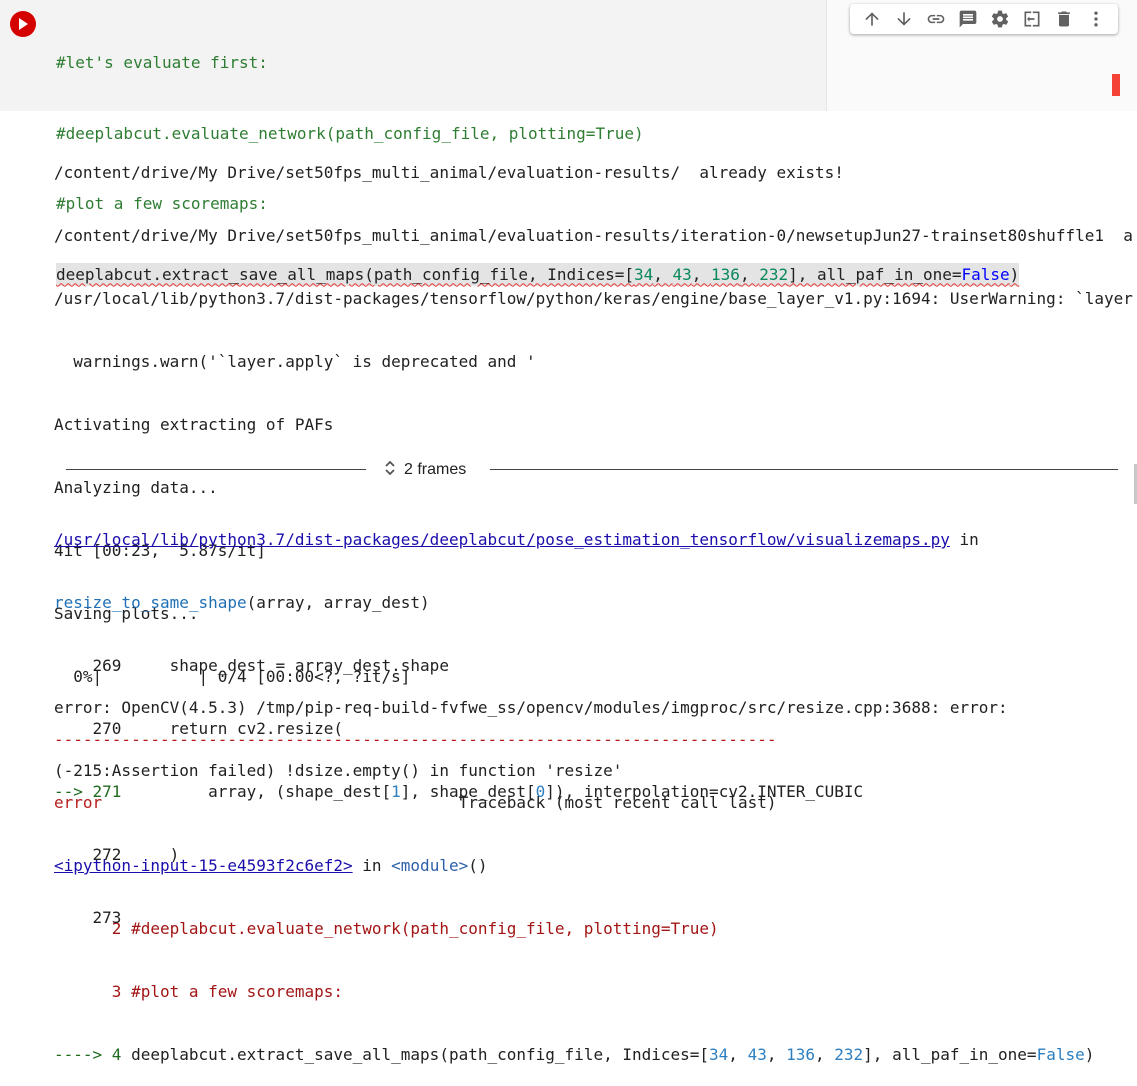  I want to click on traceback-arrow: ----> 4, so click(93, 1054).